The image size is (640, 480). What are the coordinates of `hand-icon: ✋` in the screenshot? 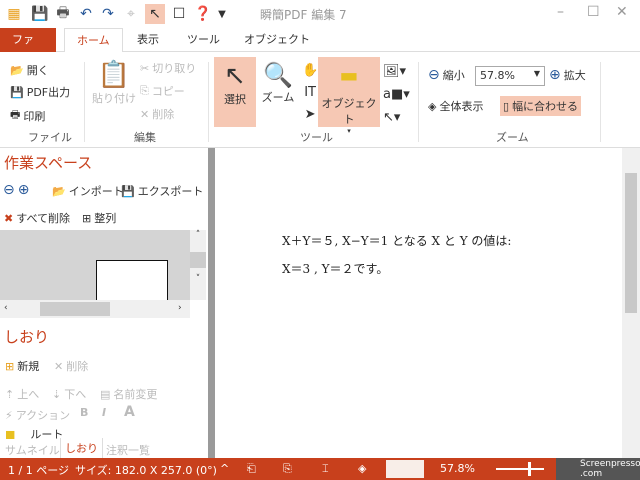 It's located at (310, 71).